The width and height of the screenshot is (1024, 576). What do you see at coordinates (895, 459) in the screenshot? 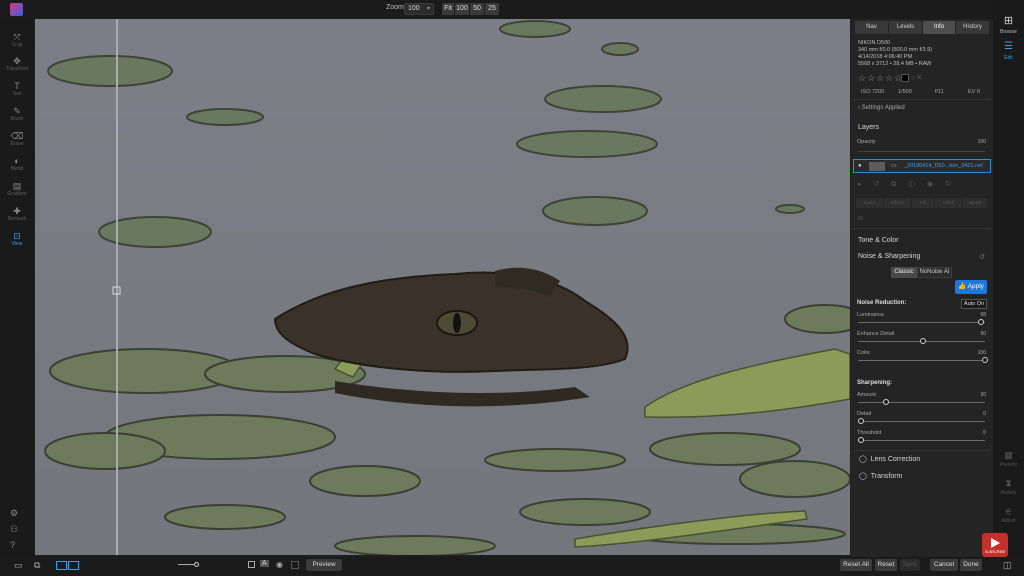
I see `lens-correction-label: Lens Correction` at bounding box center [895, 459].